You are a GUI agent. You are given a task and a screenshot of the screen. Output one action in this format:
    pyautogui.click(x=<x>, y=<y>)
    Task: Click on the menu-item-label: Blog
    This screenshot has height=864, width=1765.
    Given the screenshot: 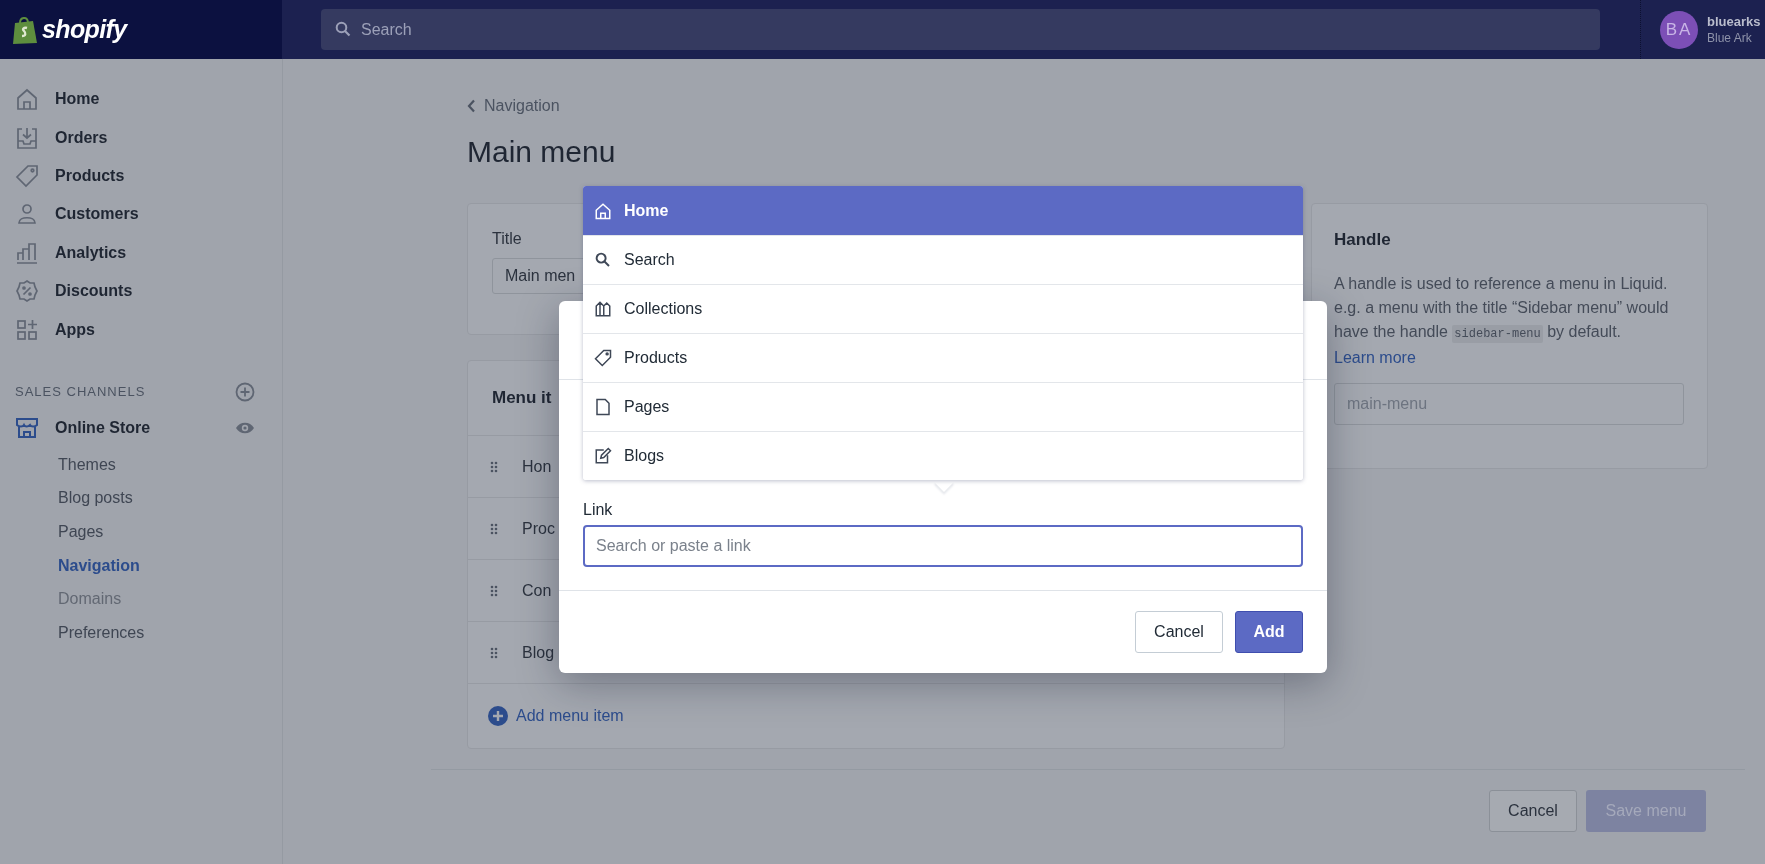 What is the action you would take?
    pyautogui.click(x=538, y=652)
    